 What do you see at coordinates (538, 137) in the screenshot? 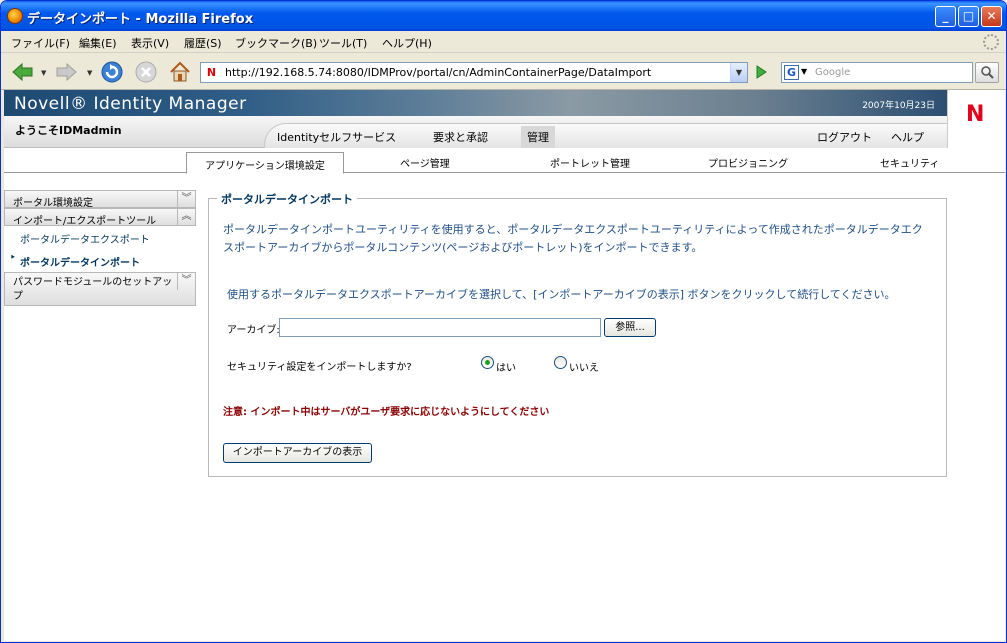
I see `tab-administration: 管理` at bounding box center [538, 137].